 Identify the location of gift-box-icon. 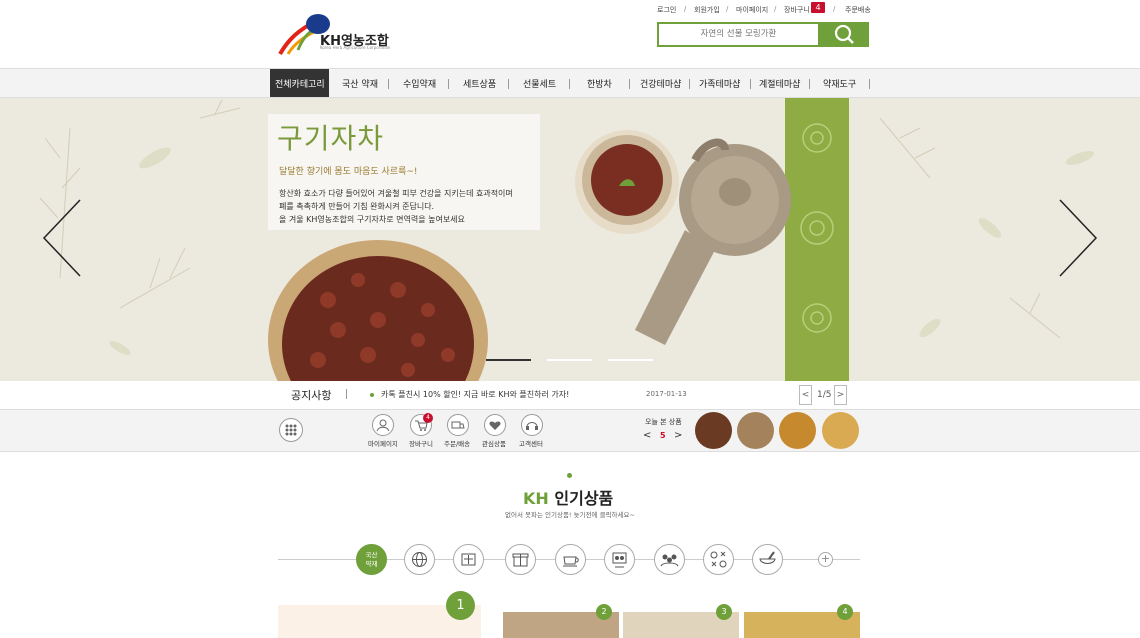
(520, 560).